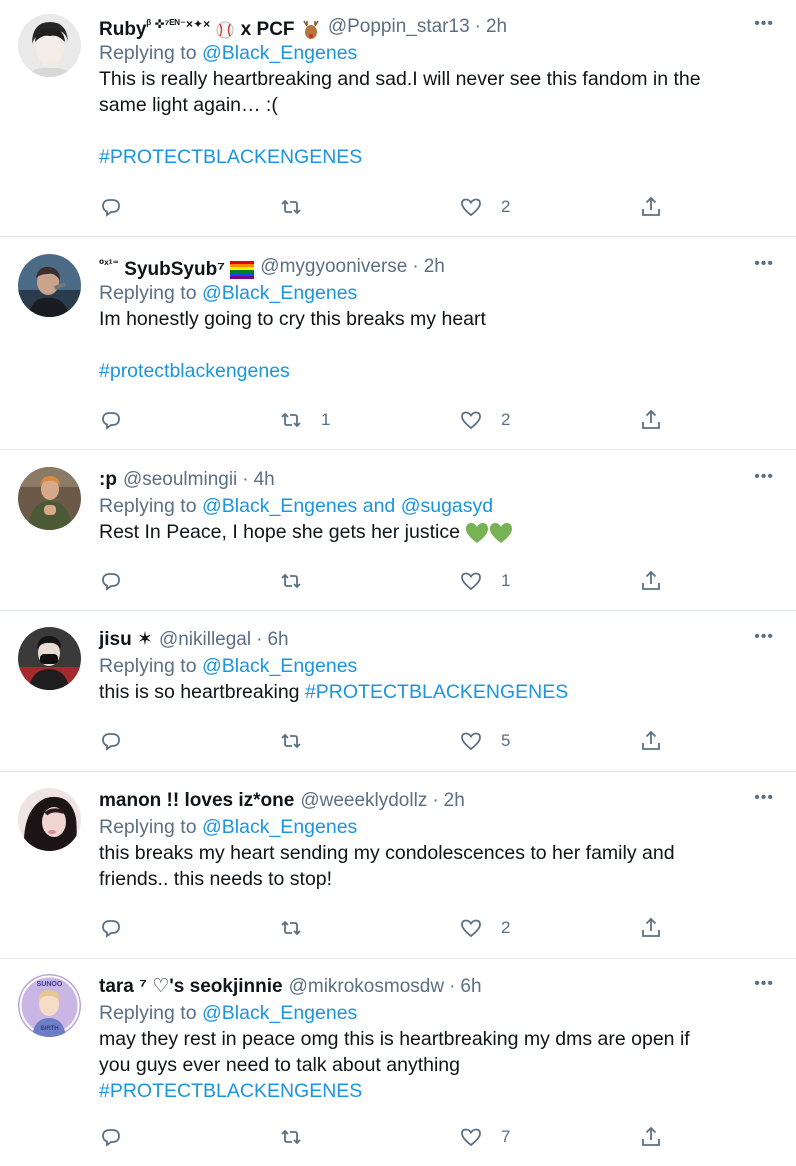 The image size is (796, 1166). What do you see at coordinates (471, 420) in the screenshot?
I see `heart-icon` at bounding box center [471, 420].